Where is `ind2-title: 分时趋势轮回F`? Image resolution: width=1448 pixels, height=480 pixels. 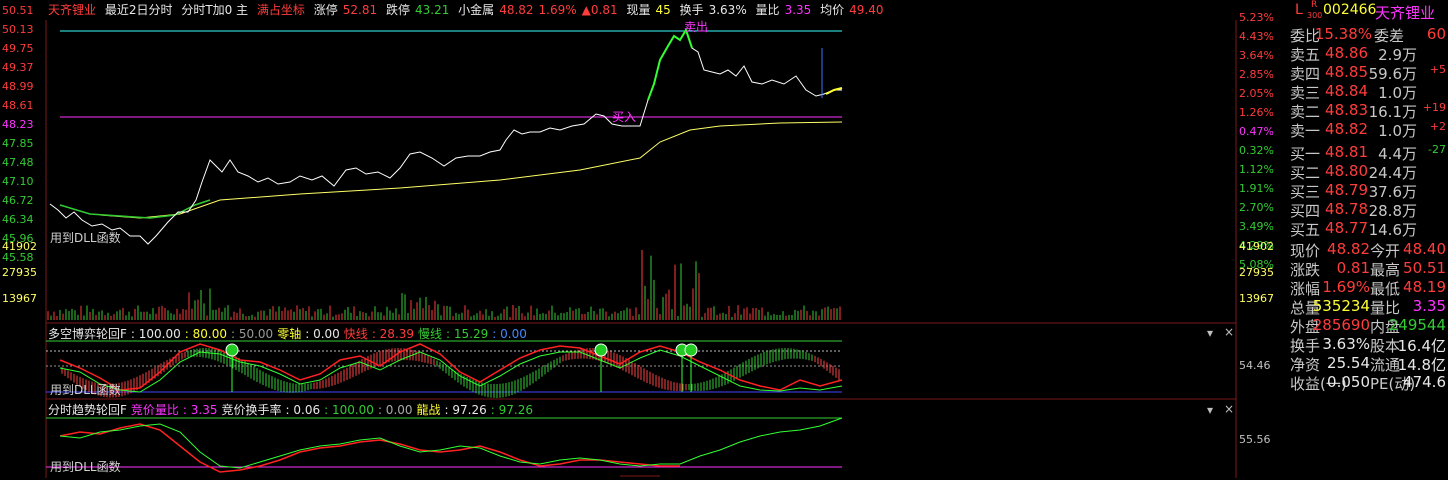
ind2-title: 分时趋势轮回F is located at coordinates (87, 410).